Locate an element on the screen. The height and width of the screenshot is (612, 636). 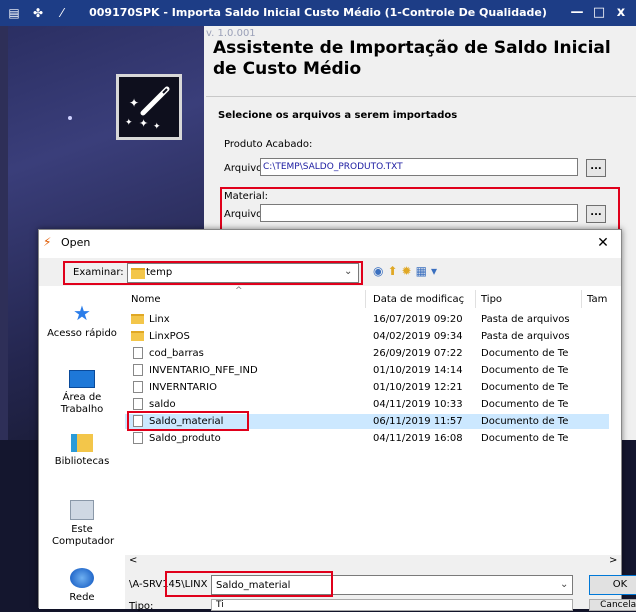
place-quick-access: ★ Acesso rápido is located at coordinates (82, 321).